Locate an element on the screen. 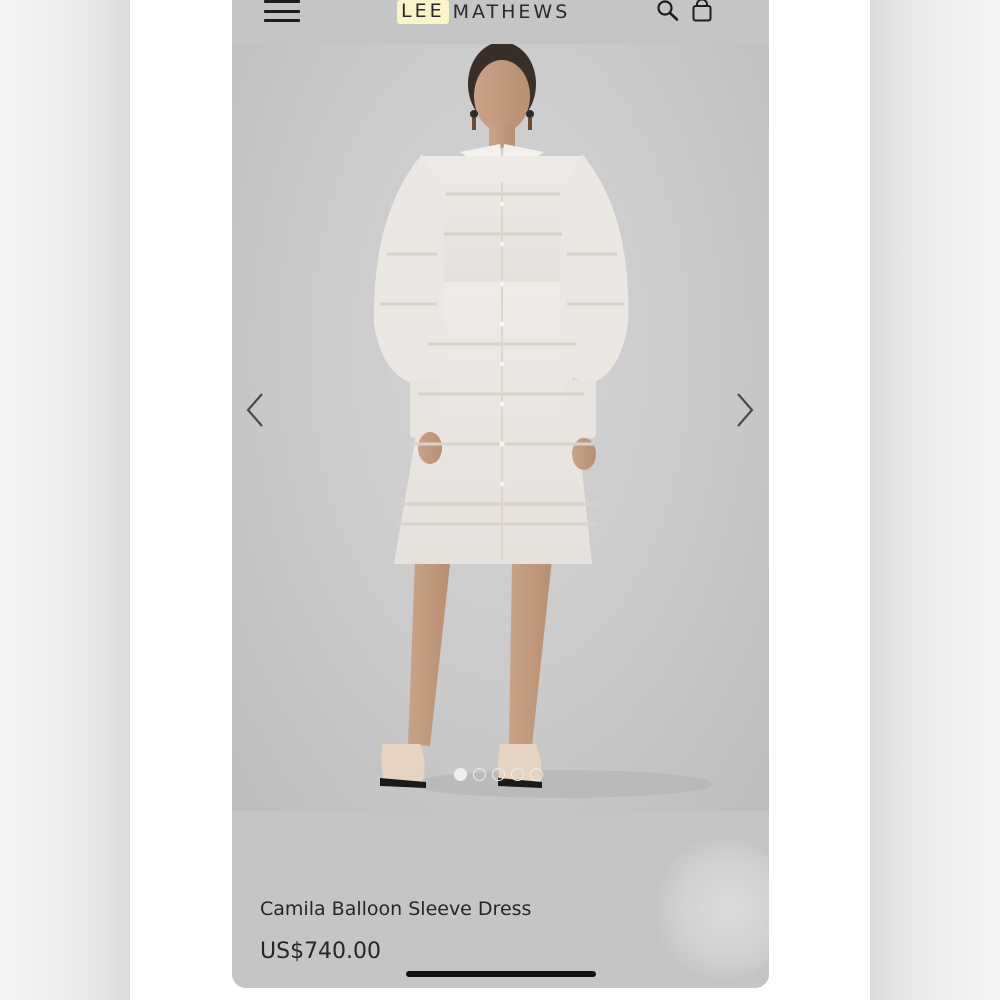 The width and height of the screenshot is (1000, 1000). site-header: LEE MATHEWS is located at coordinates (500, 22).